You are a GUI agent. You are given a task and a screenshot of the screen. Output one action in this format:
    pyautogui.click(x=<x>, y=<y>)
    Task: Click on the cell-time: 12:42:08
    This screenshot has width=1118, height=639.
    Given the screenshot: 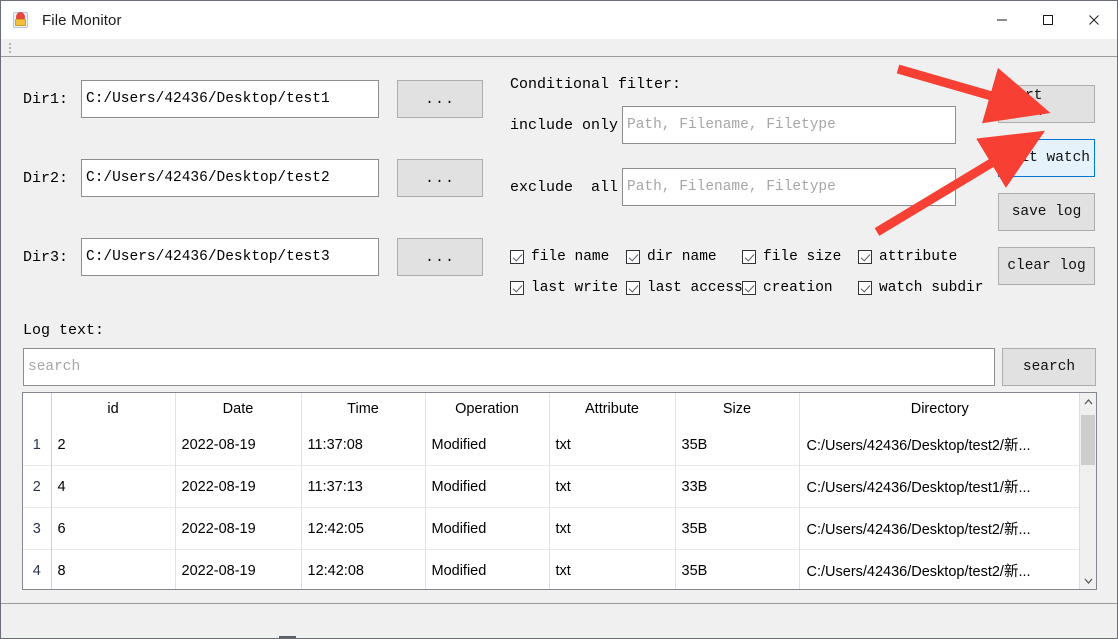 What is the action you would take?
    pyautogui.click(x=363, y=569)
    